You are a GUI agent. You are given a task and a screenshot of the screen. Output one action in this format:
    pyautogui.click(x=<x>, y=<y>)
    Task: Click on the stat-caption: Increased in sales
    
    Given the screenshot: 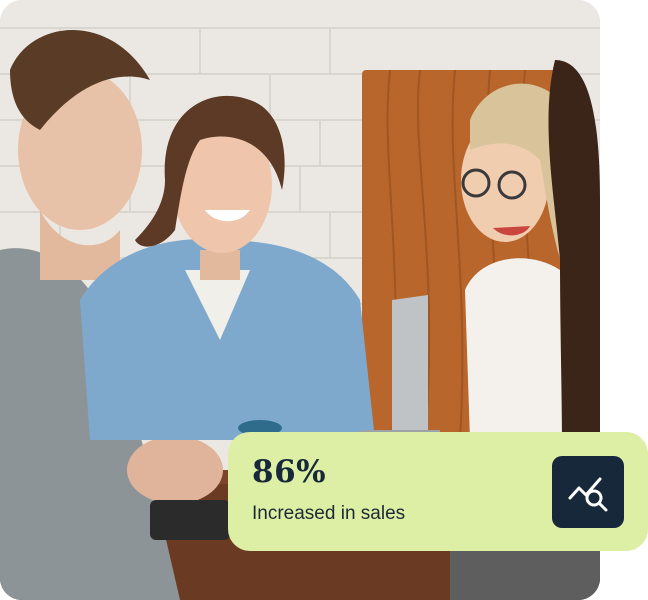 What is the action you would take?
    pyautogui.click(x=329, y=513)
    